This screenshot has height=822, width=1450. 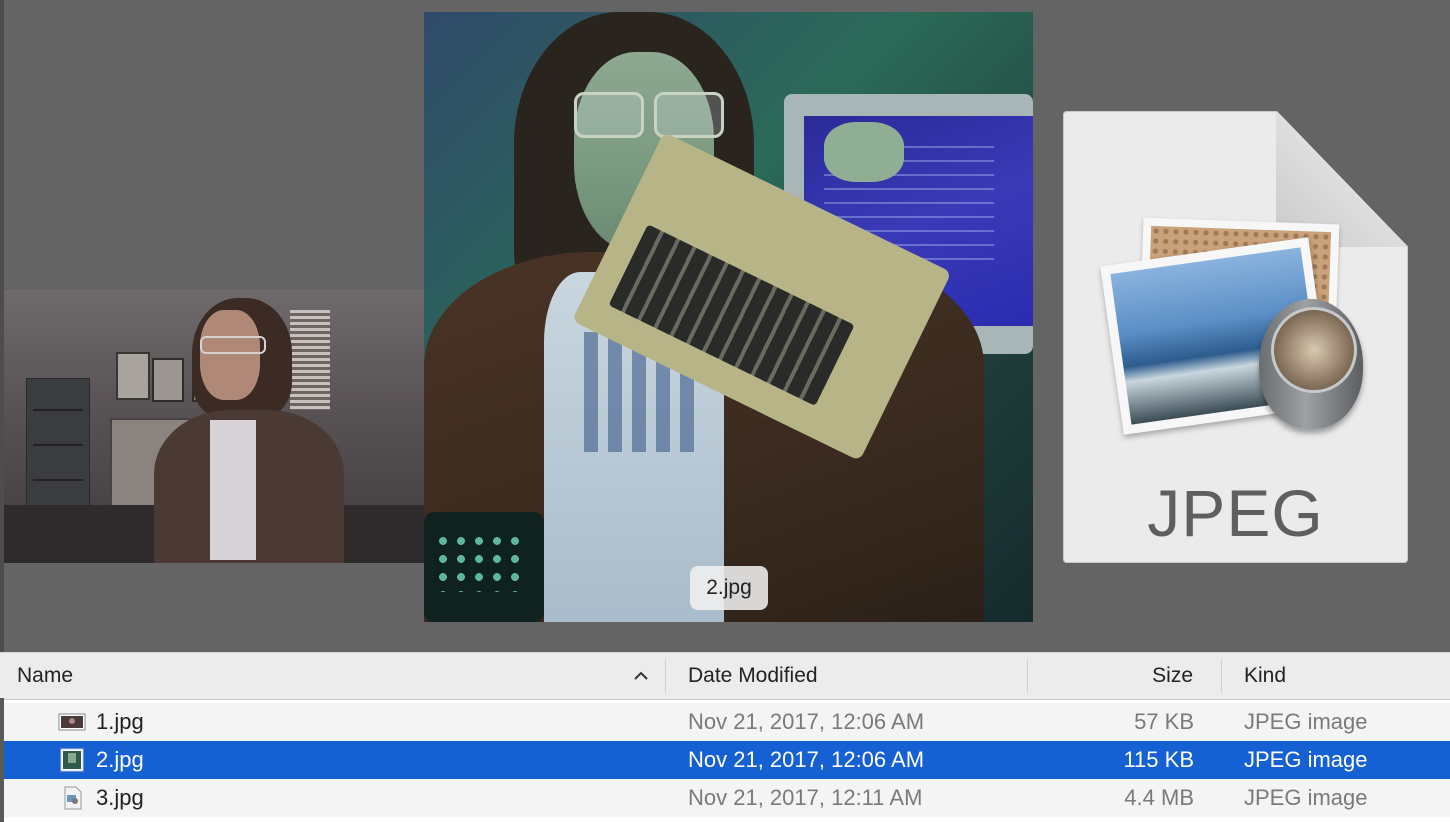 I want to click on window-blinds, so click(x=310, y=360).